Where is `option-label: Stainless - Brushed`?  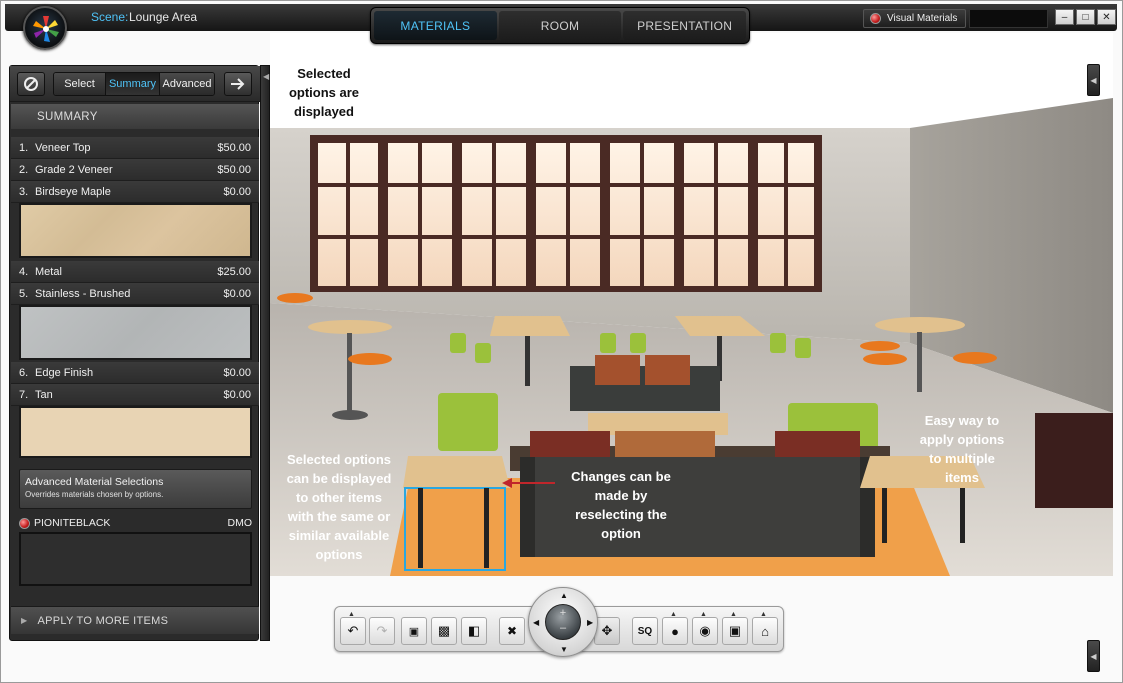
option-label: Stainless - Brushed is located at coordinates (83, 293).